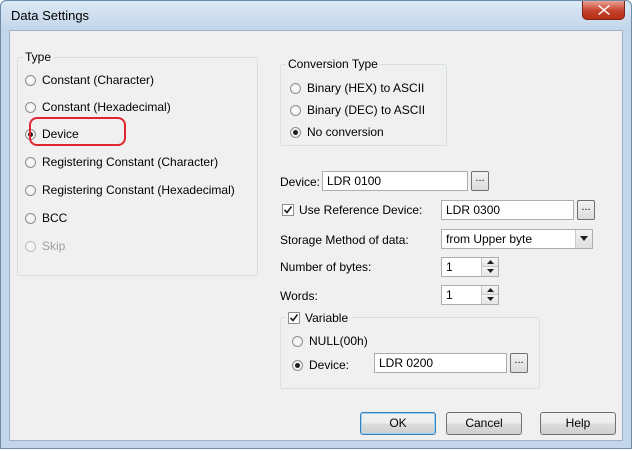 Image resolution: width=634 pixels, height=451 pixels. What do you see at coordinates (449, 295) in the screenshot?
I see `words-value: 1` at bounding box center [449, 295].